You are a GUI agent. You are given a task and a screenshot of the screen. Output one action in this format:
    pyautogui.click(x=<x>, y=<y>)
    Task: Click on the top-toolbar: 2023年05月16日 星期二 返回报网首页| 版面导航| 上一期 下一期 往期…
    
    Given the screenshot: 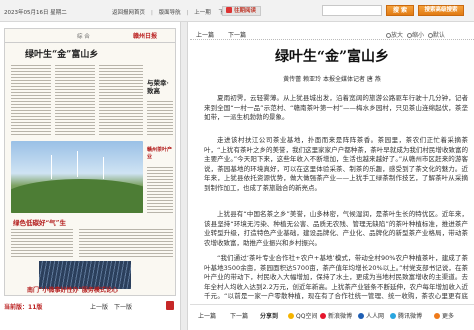 What is the action you would take?
    pyautogui.click(x=237, y=11)
    